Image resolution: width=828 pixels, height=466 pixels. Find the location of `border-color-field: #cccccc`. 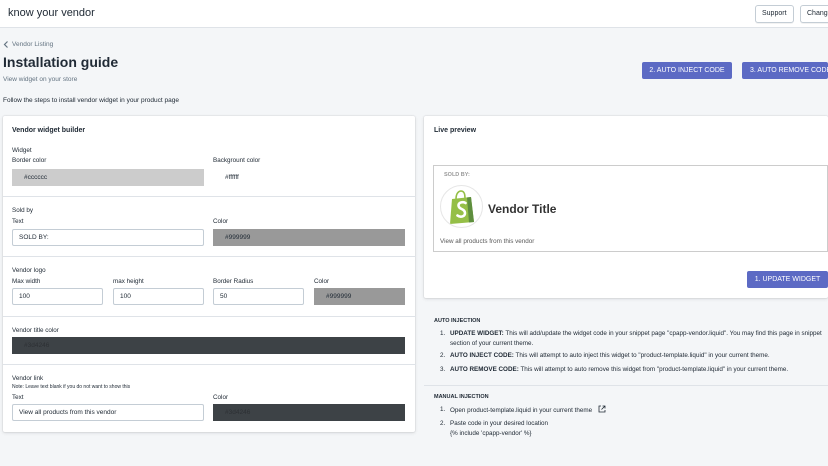

border-color-field: #cccccc is located at coordinates (108, 177).